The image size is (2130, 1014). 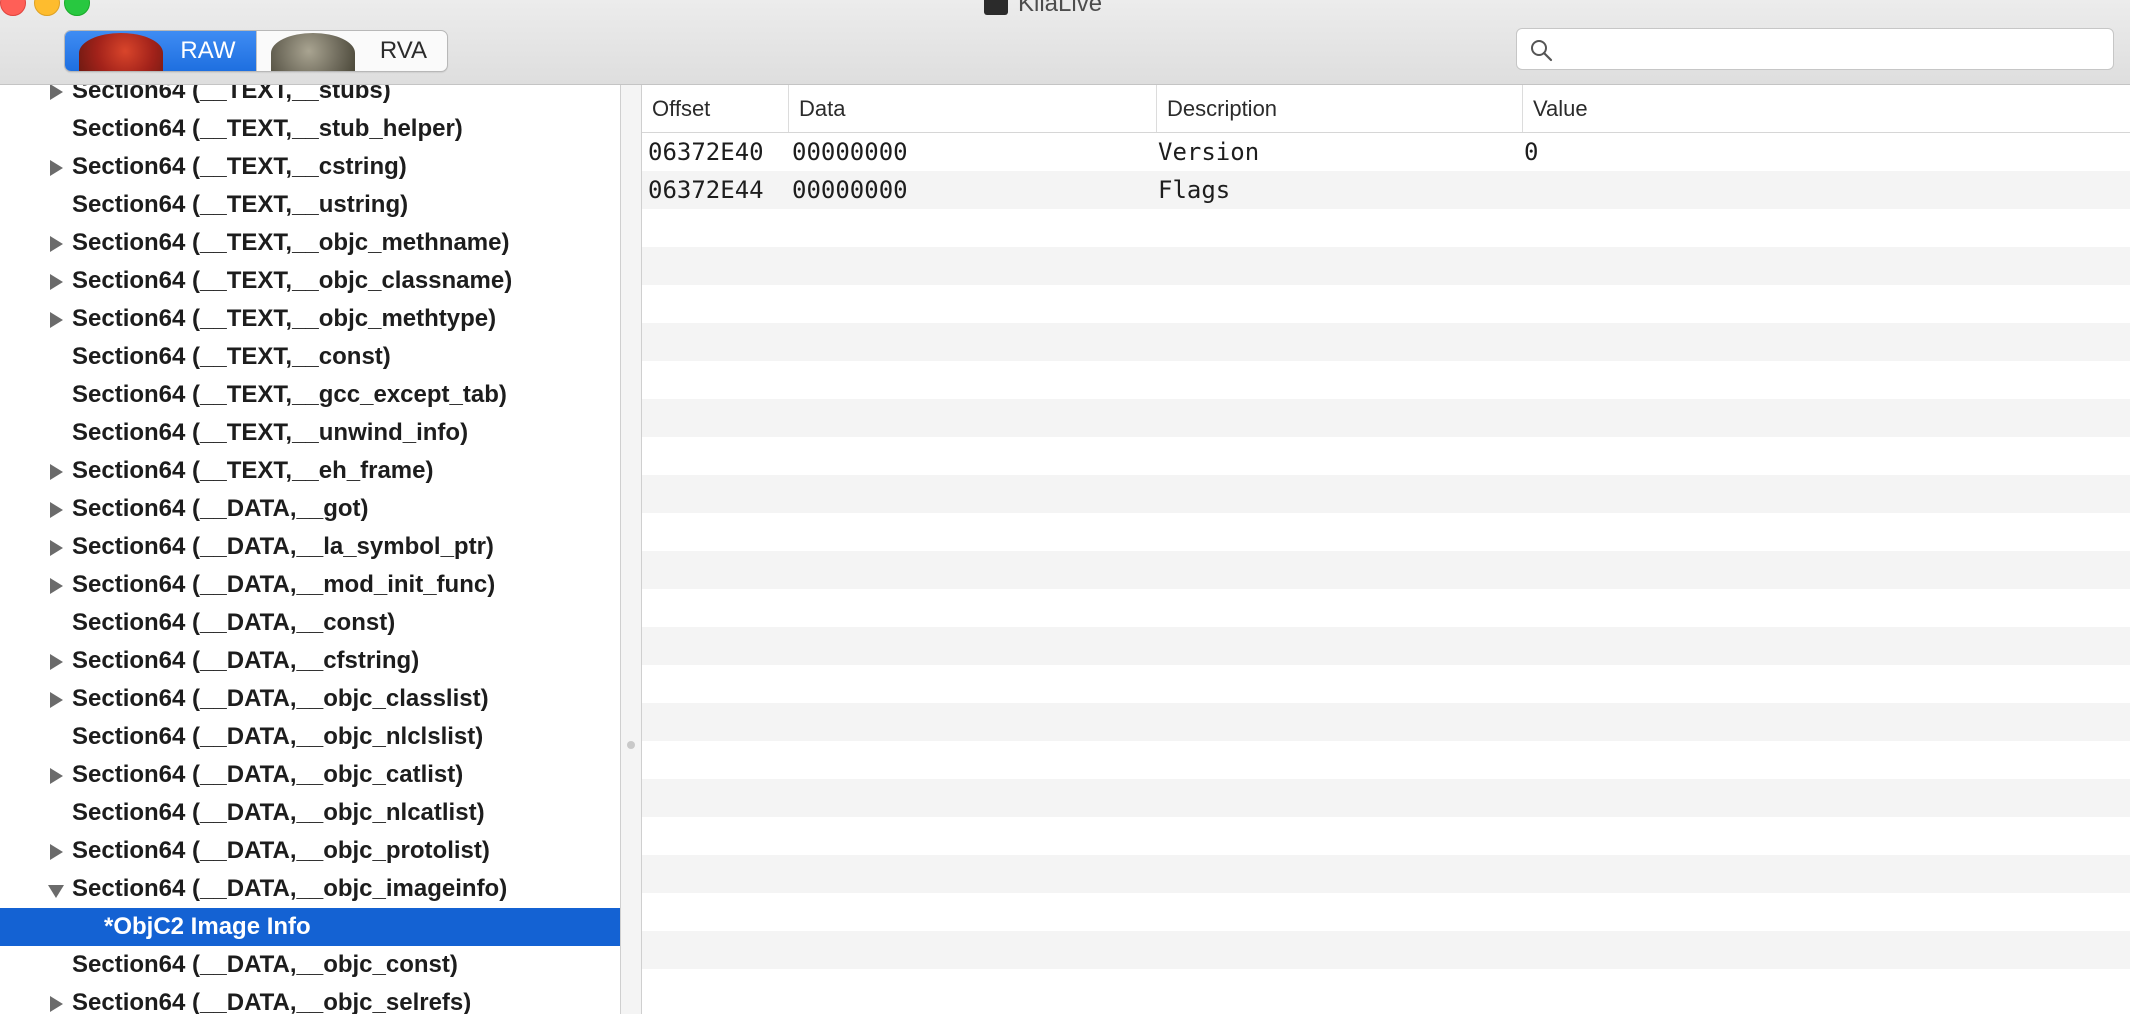 I want to click on sidebar-tree-item: Section64 (__TEXT,__cstring), so click(x=310, y=167).